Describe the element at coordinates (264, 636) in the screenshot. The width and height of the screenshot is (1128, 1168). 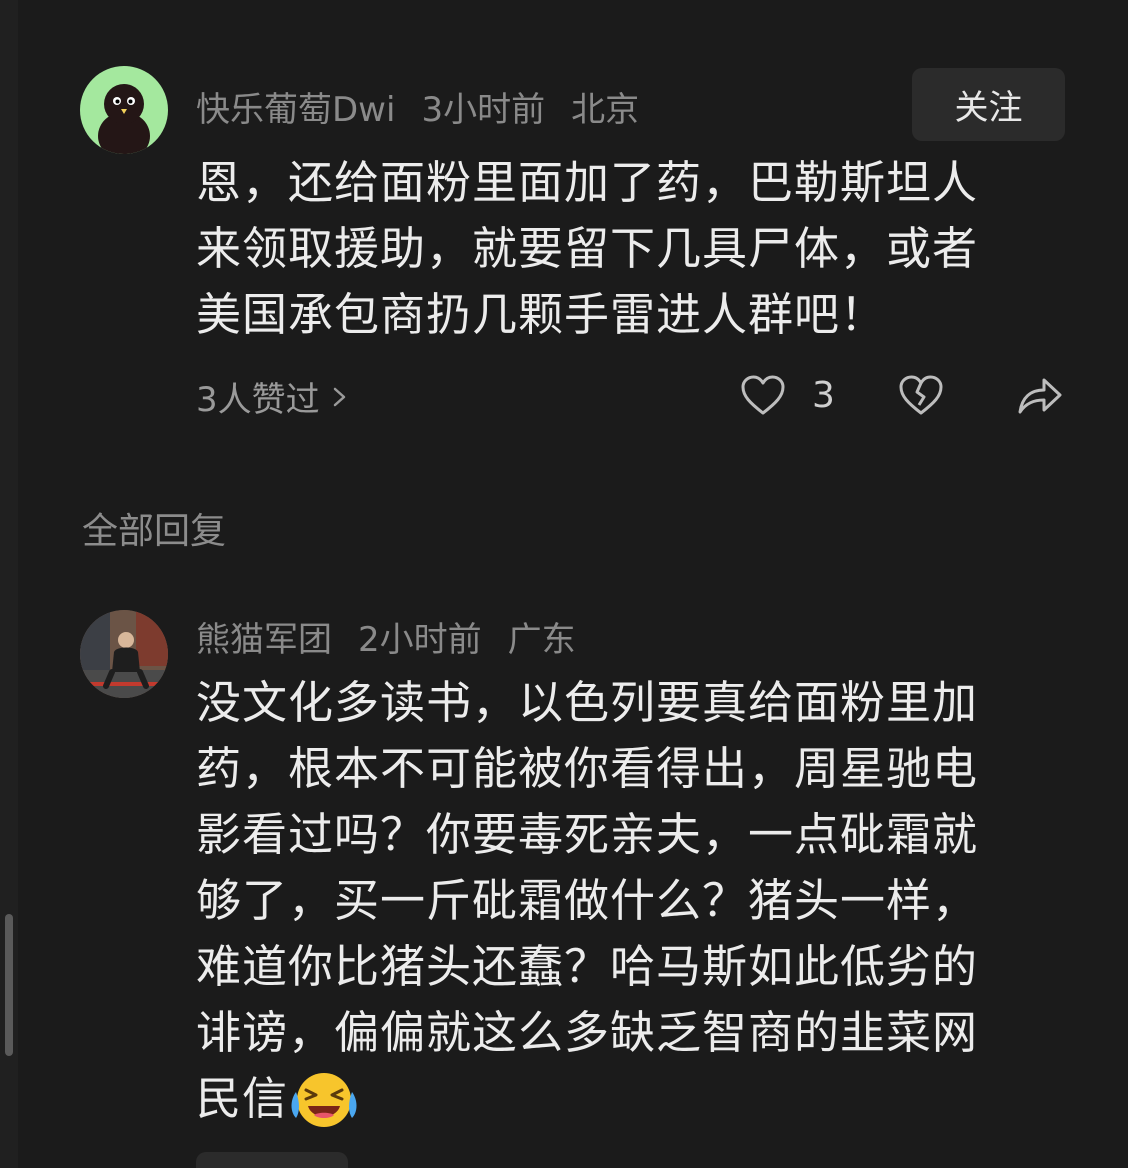
I see `username: 熊猫军团` at that location.